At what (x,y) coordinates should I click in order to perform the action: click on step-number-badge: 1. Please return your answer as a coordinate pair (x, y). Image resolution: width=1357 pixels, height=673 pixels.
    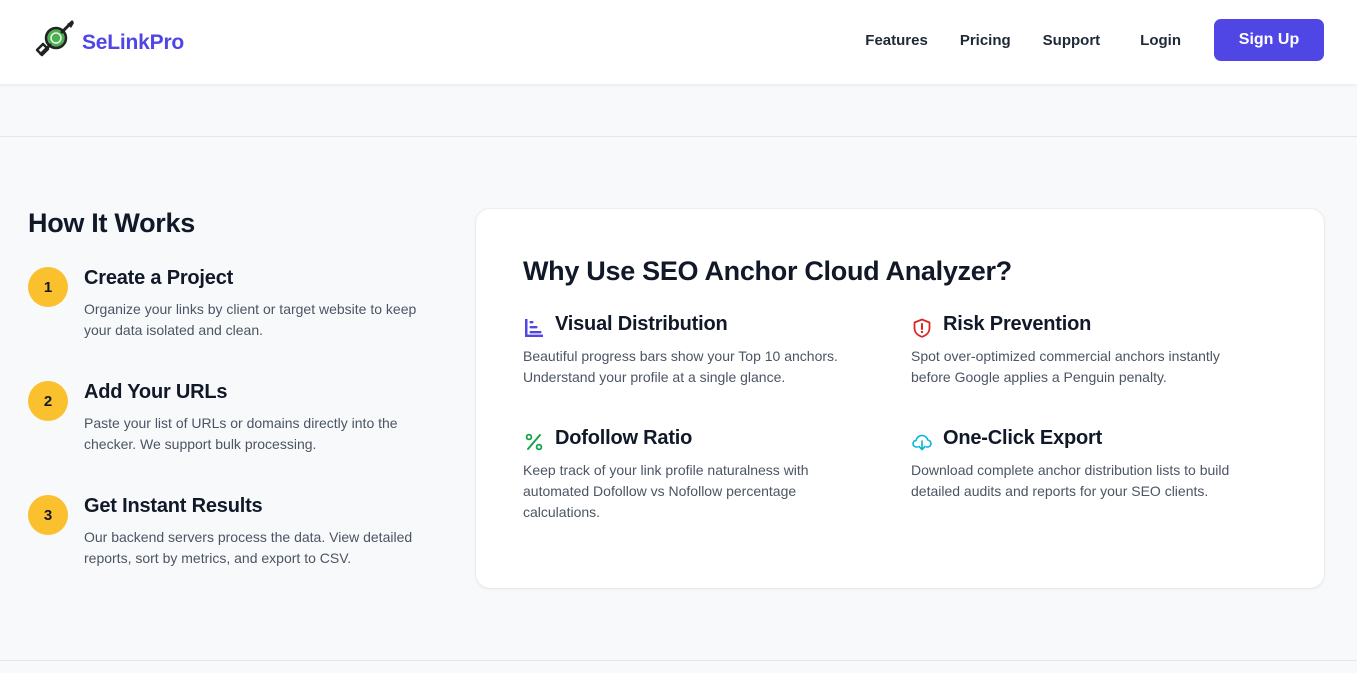
    Looking at the image, I should click on (48, 287).